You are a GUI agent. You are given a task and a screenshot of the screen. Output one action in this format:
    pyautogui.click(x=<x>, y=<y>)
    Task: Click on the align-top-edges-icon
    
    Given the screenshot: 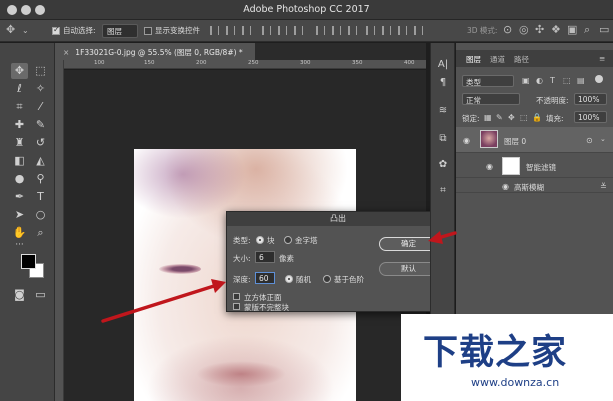 What is the action you would take?
    pyautogui.click(x=266, y=30)
    